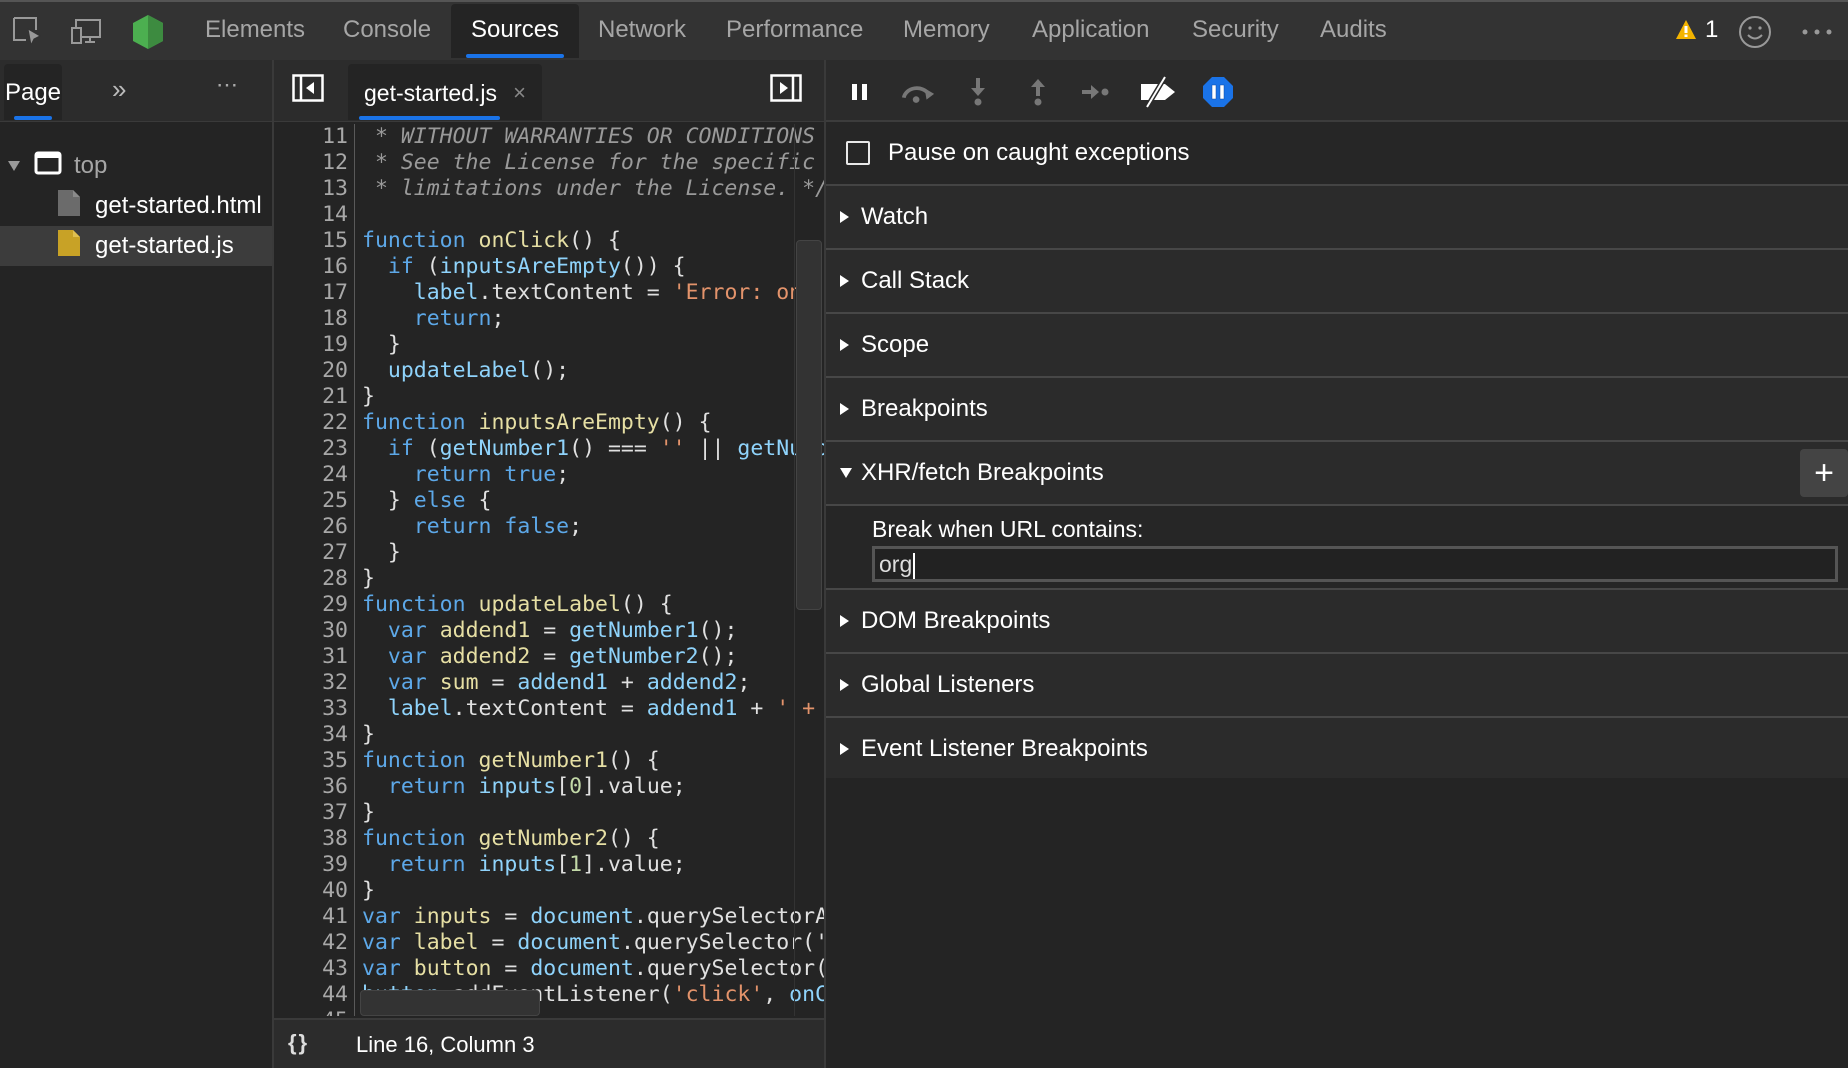  What do you see at coordinates (311, 657) in the screenshot?
I see `line-number: 31` at bounding box center [311, 657].